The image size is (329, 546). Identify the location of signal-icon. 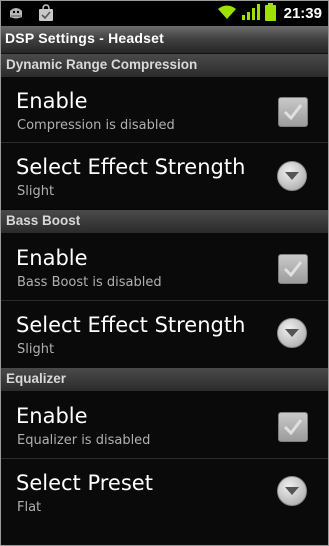
(250, 13).